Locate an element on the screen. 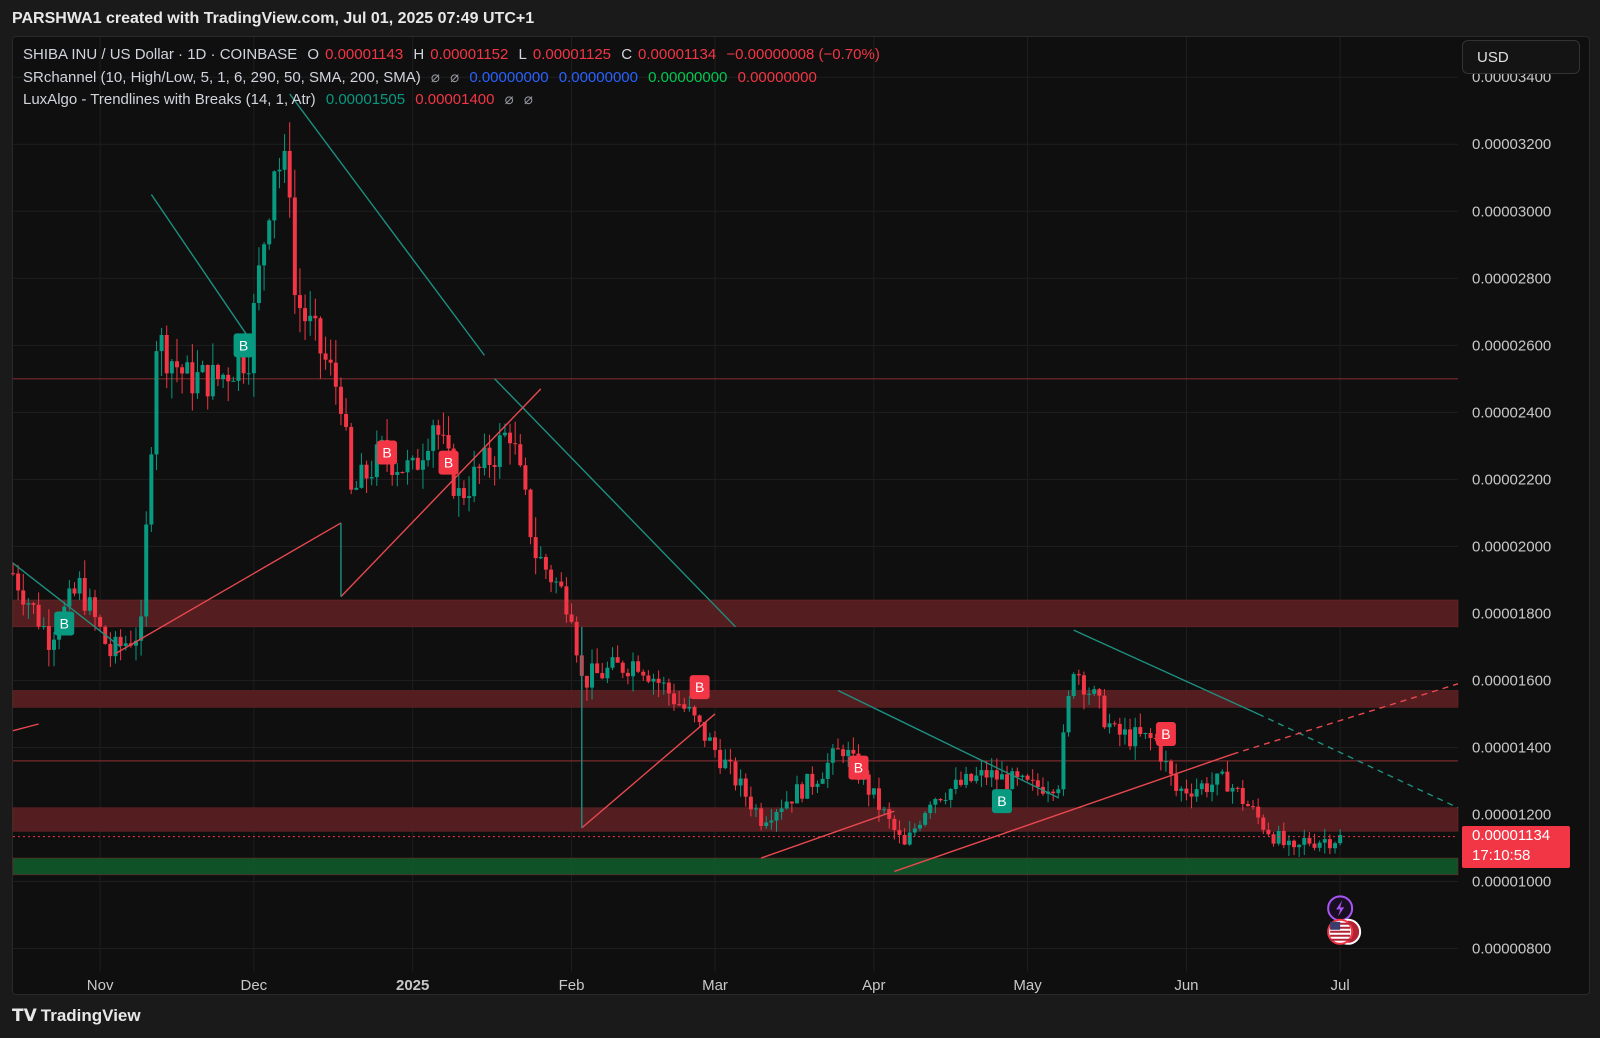 The width and height of the screenshot is (1600, 1038). indicator-value: 0.00001400 is located at coordinates (455, 99).